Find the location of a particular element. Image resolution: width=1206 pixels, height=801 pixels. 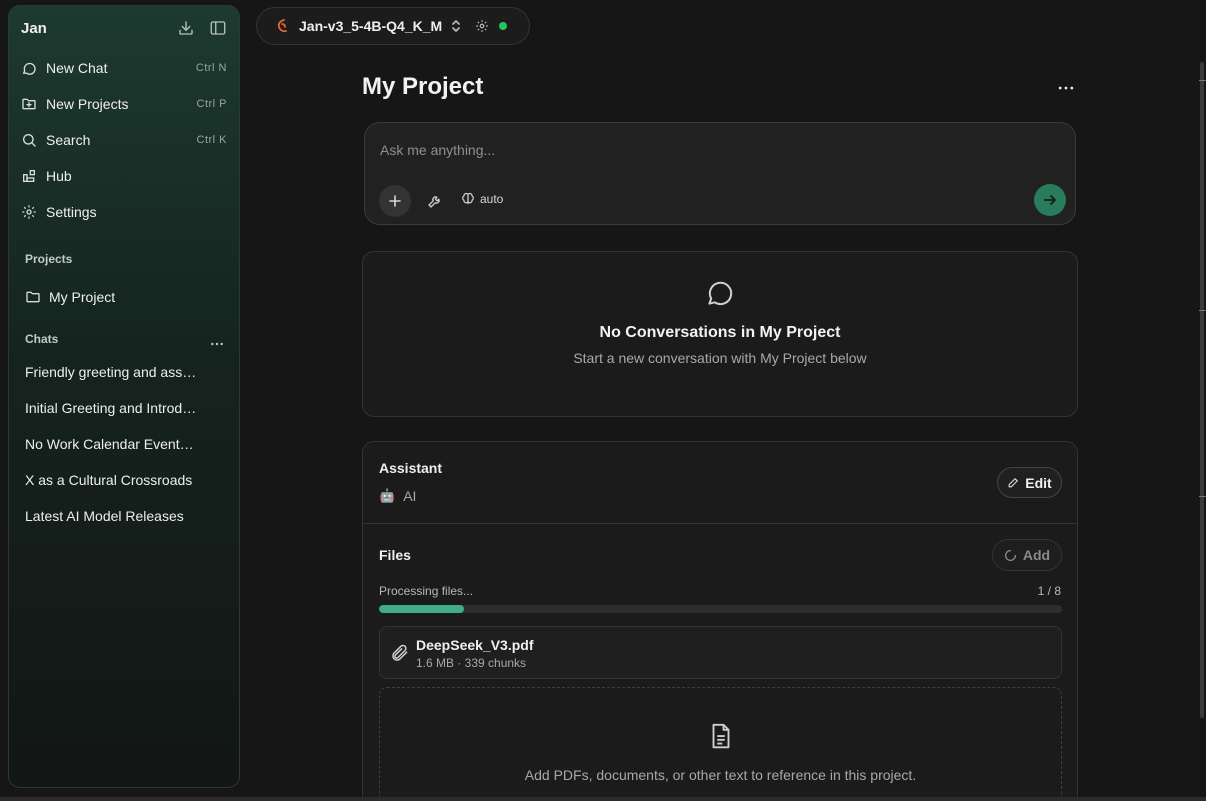

window-bottom-edge is located at coordinates (603, 799).